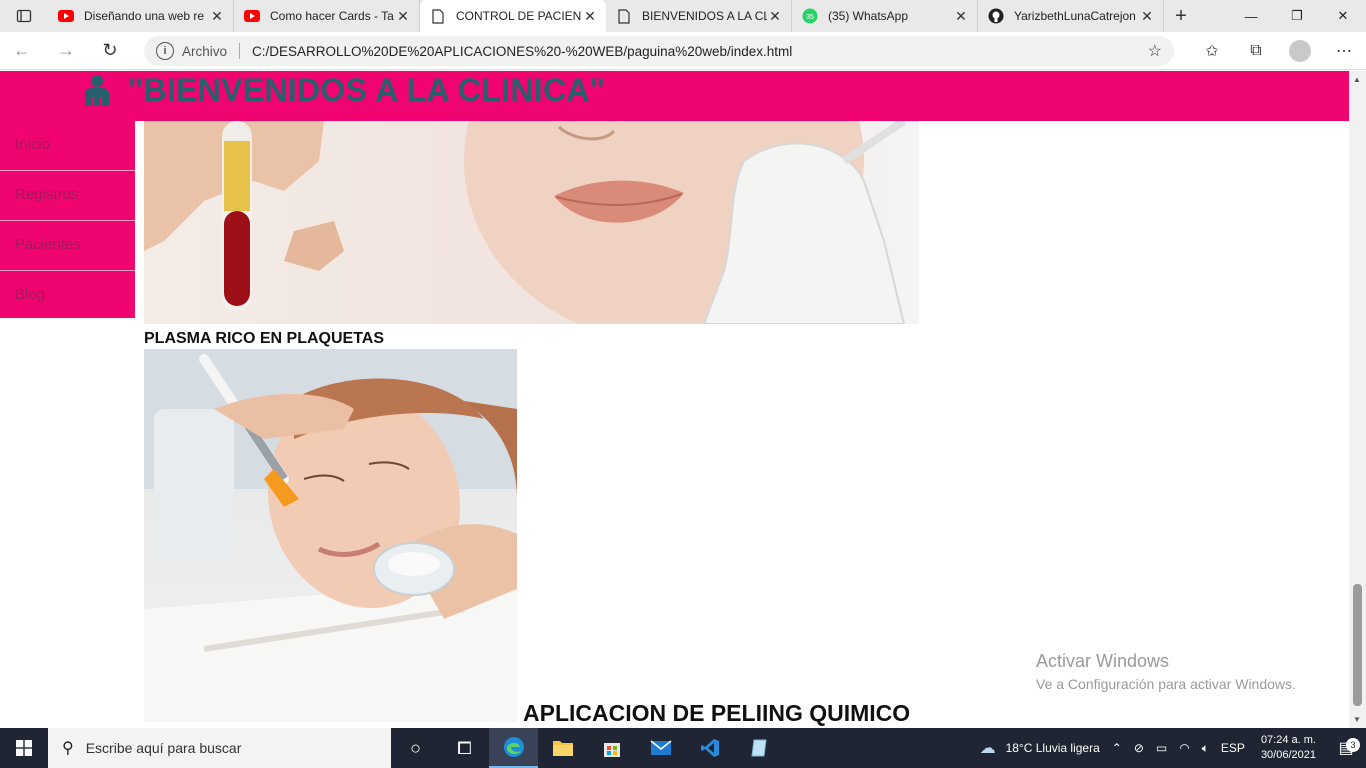 This screenshot has width=1366, height=768. I want to click on whatsapp-icon: 35, so click(810, 16).